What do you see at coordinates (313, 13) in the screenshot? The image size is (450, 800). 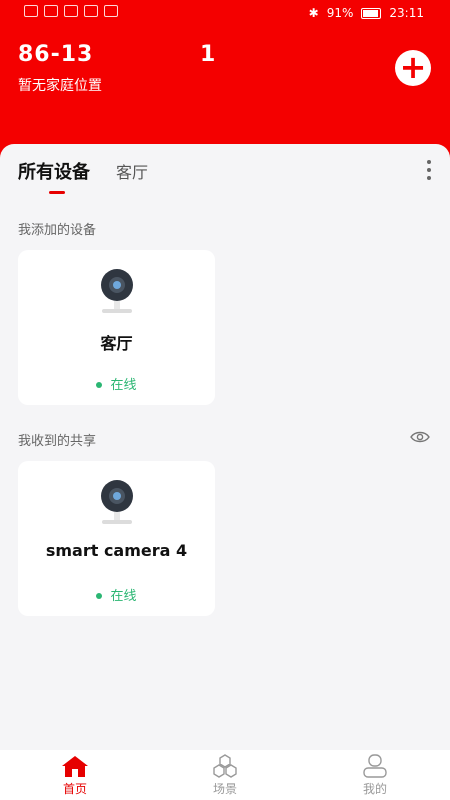 I see `bluetooth-icon: ✱` at bounding box center [313, 13].